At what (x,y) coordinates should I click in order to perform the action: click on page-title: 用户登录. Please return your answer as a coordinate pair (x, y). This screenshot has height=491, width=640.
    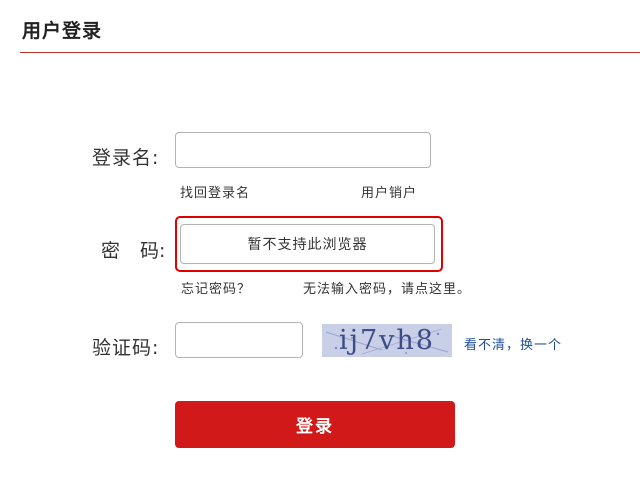
    Looking at the image, I should click on (62, 31).